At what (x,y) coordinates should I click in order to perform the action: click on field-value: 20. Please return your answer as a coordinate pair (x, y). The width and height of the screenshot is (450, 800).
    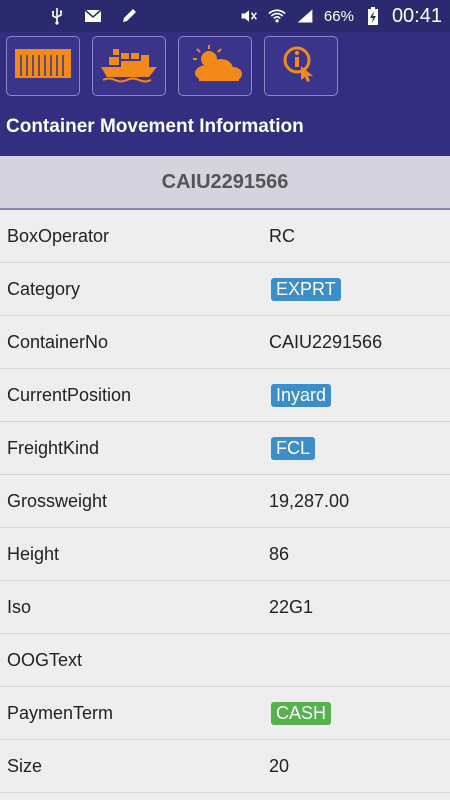
    Looking at the image, I should click on (279, 765).